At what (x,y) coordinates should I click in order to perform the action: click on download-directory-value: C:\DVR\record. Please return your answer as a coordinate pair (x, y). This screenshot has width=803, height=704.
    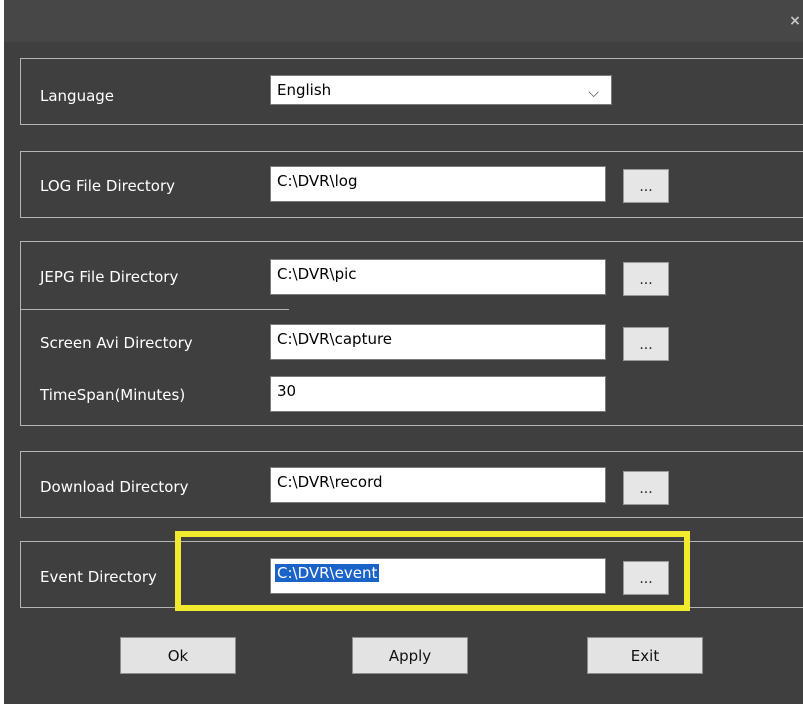
    Looking at the image, I should click on (330, 482).